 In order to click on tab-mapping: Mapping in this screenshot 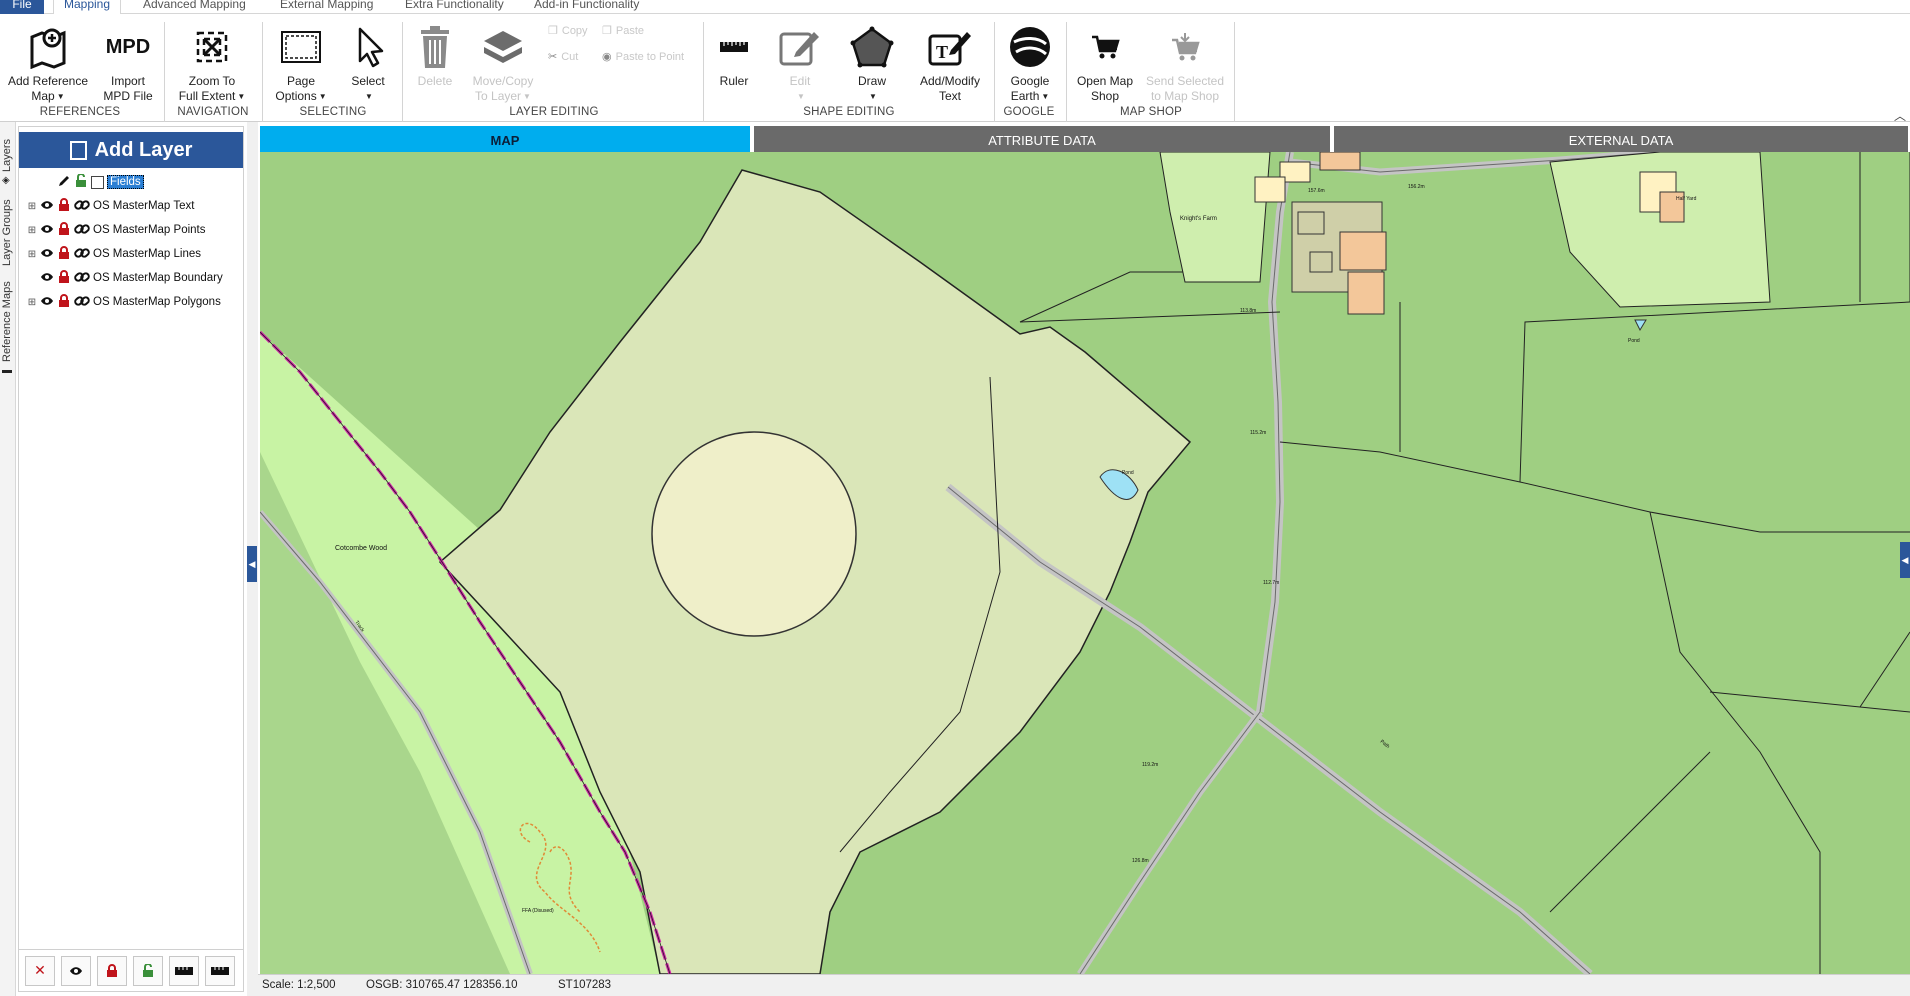, I will do `click(87, 7)`.